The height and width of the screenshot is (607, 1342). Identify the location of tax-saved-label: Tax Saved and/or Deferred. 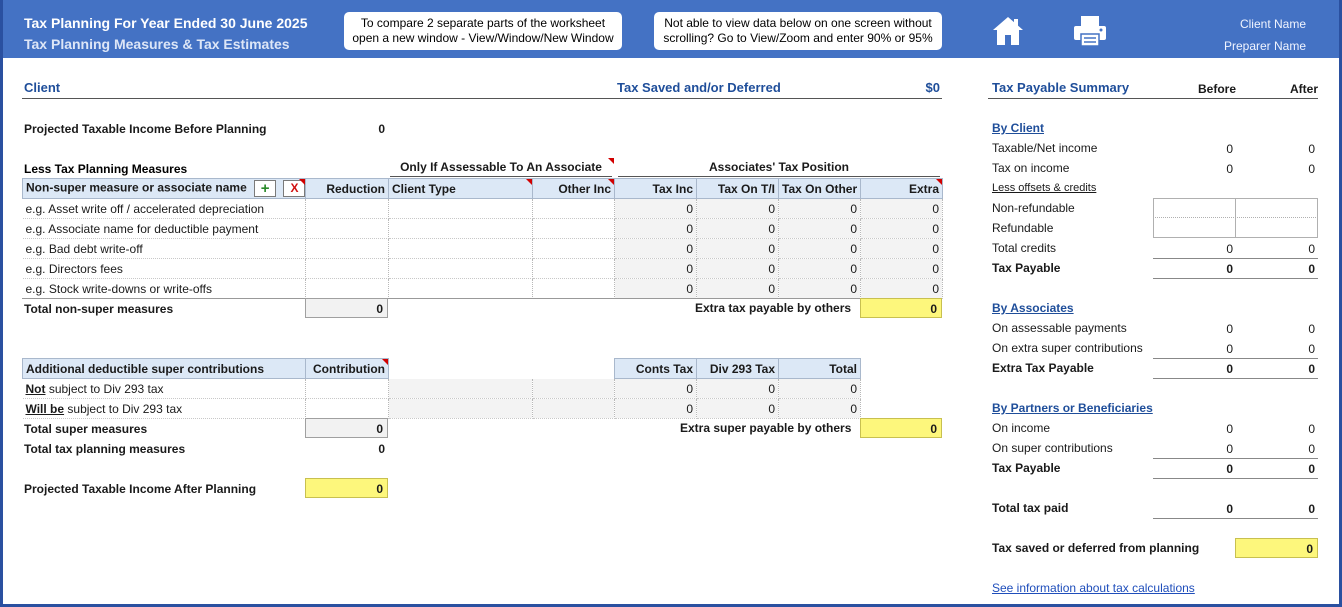
(699, 87).